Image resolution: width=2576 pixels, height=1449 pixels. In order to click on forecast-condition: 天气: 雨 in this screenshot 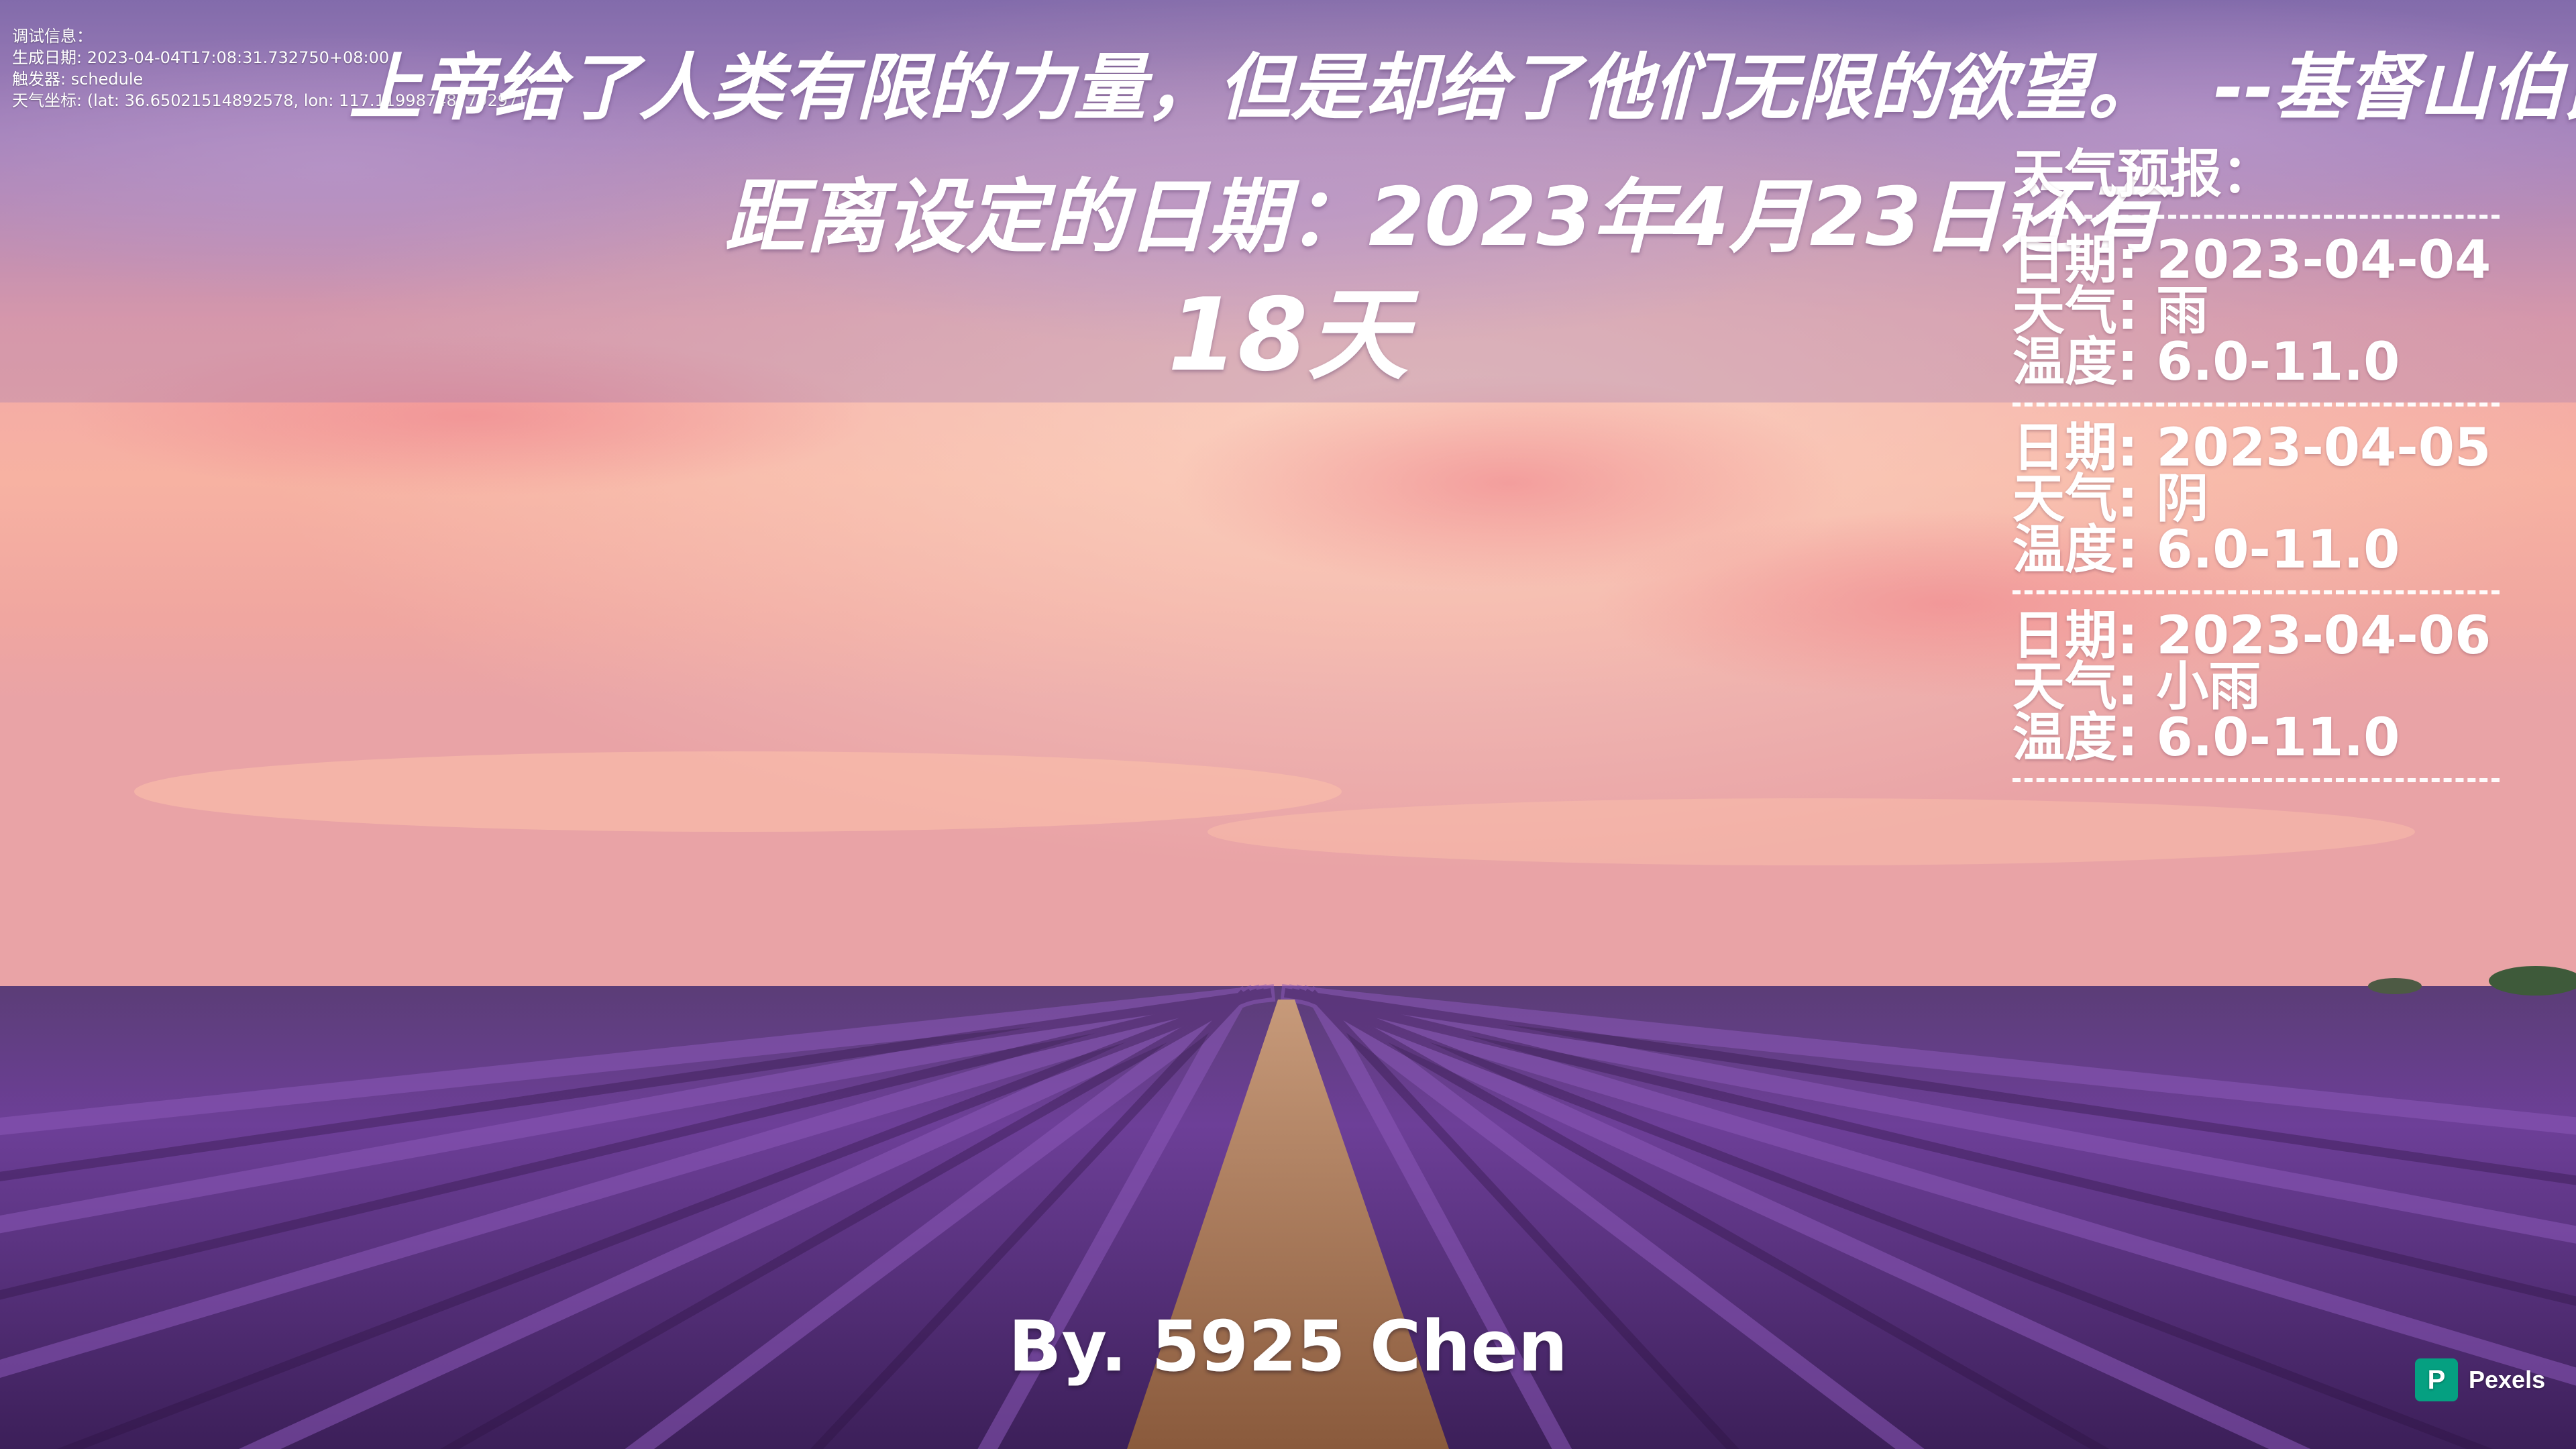, I will do `click(2110, 311)`.